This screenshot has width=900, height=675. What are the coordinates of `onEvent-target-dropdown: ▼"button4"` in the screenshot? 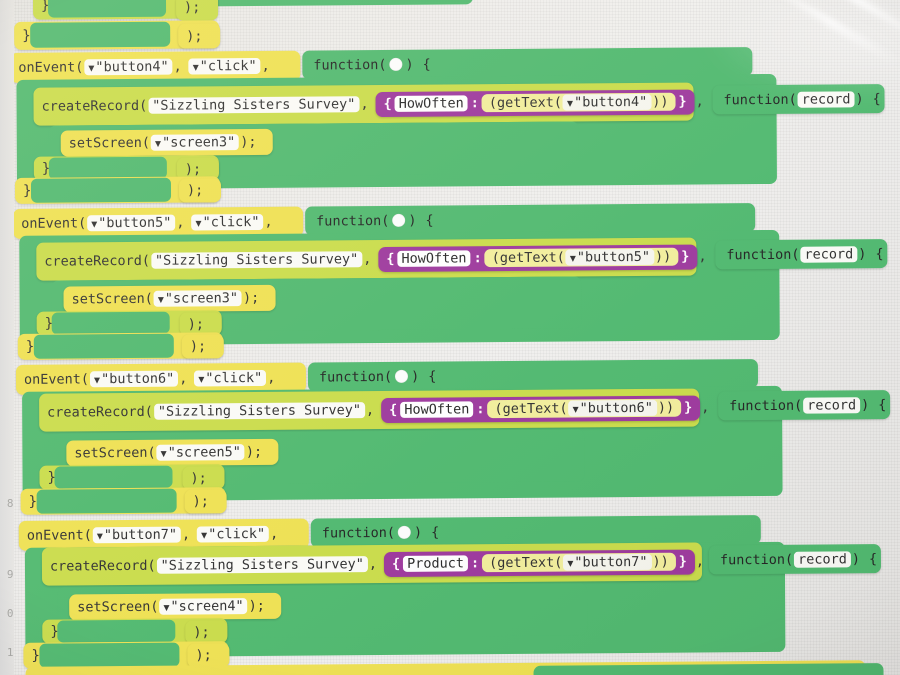 It's located at (128, 67).